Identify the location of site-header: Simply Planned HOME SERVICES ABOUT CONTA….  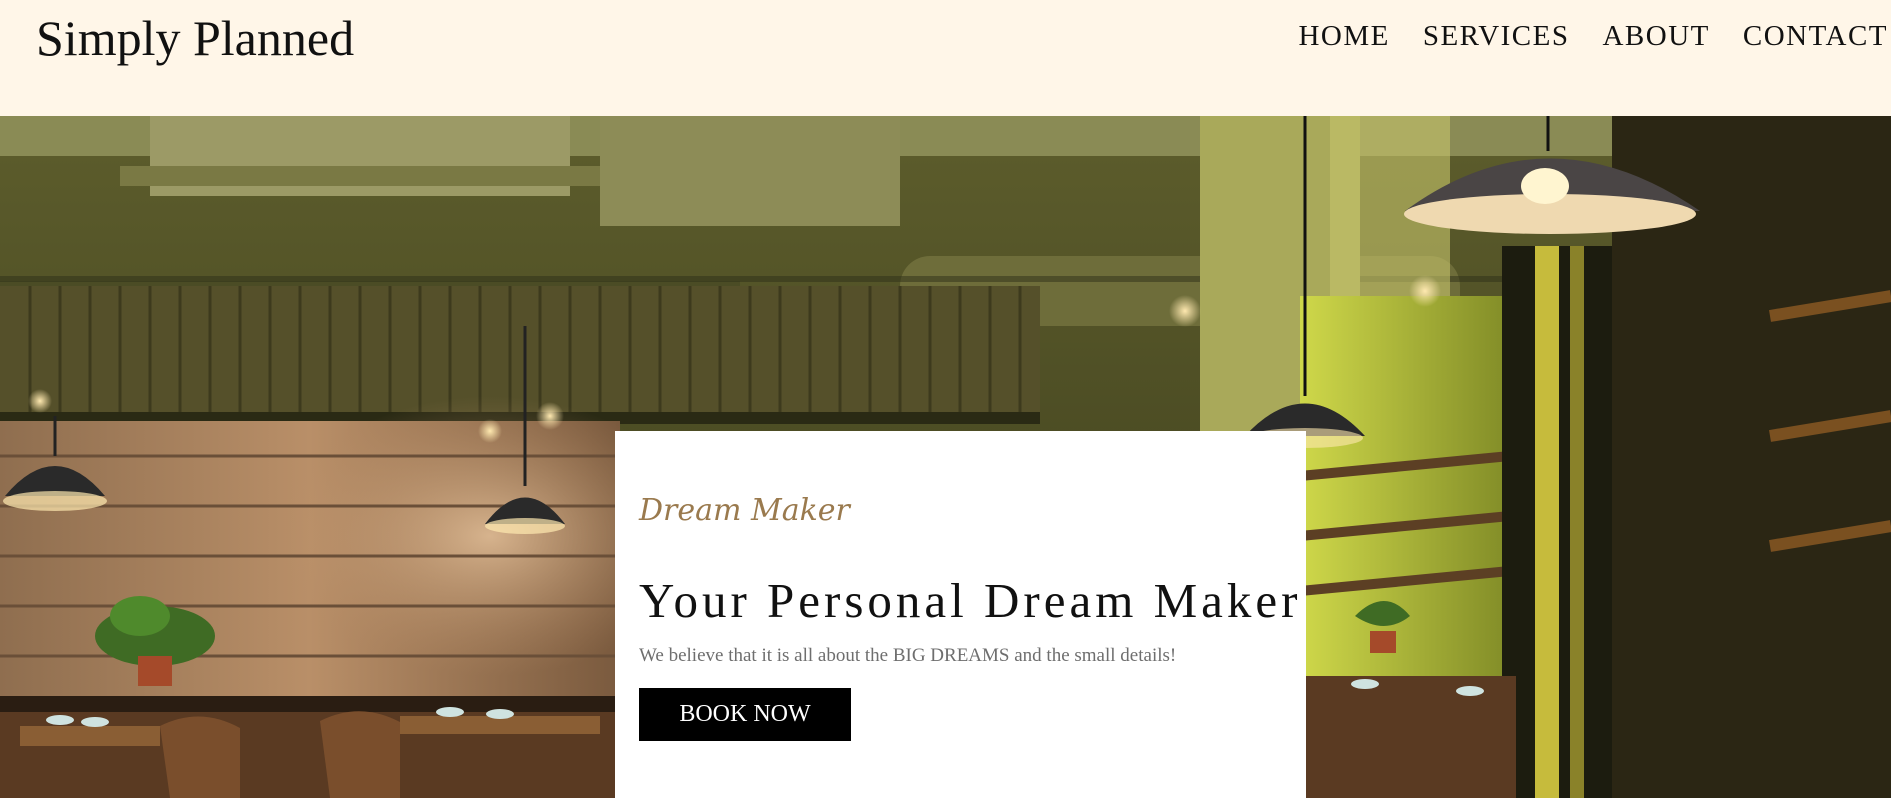
(945, 58).